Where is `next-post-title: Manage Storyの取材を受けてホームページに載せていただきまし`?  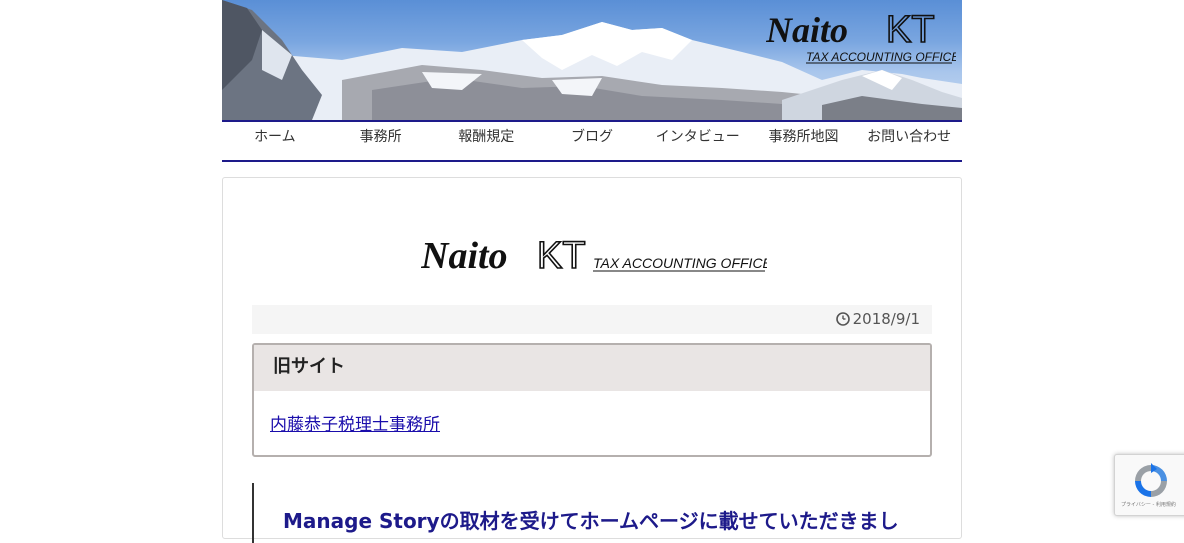
next-post-title: Manage Storyの取材を受けてホームページに載せていただきまし is located at coordinates (591, 519).